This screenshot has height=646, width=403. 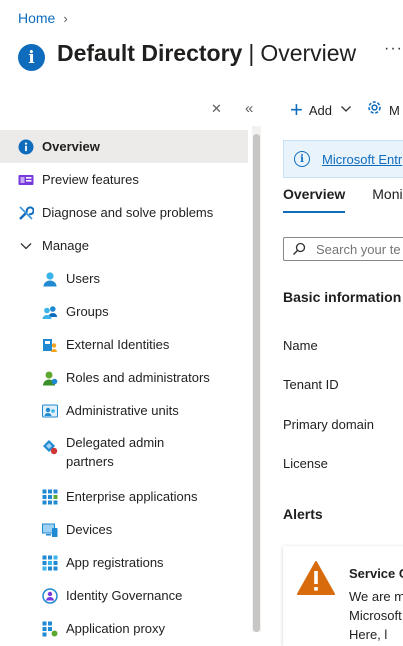 I want to click on sidebar-item-label: Devices, so click(x=89, y=529).